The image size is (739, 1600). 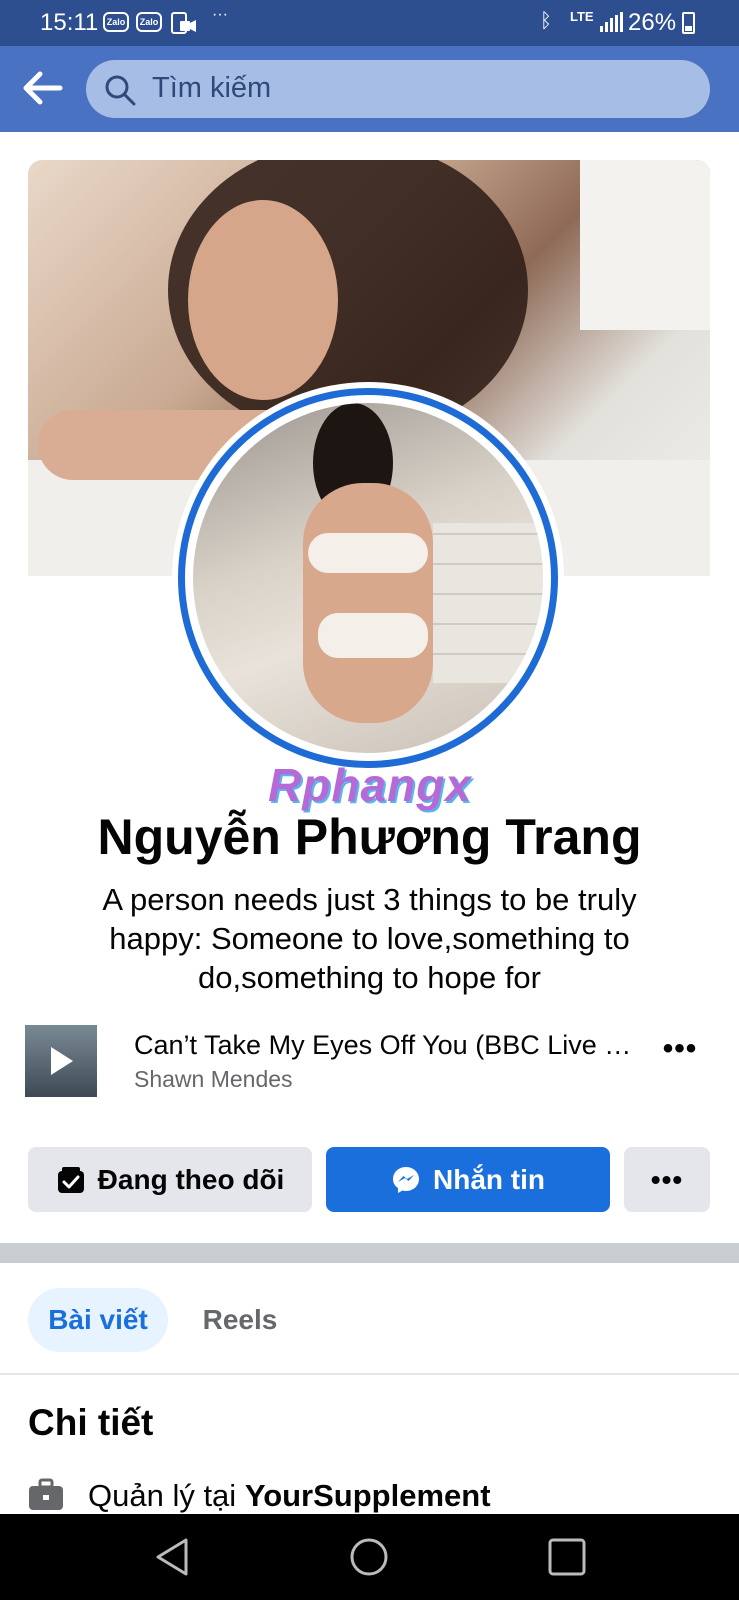 I want to click on music-more-button: •••, so click(x=680, y=1053).